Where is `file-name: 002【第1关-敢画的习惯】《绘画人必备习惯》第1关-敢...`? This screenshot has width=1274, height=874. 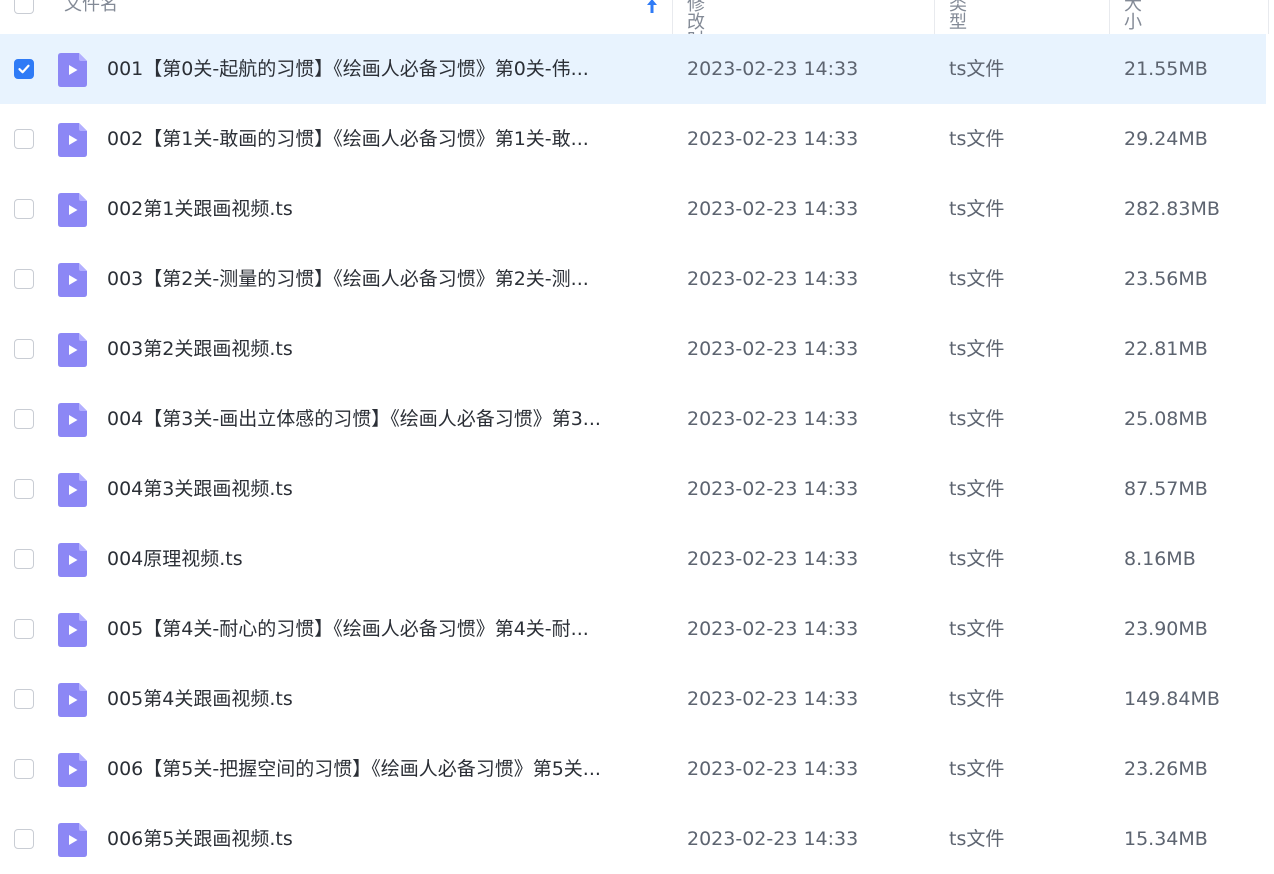 file-name: 002【第1关-敢画的习惯】《绘画人必备习惯》第1关-敢... is located at coordinates (384, 139).